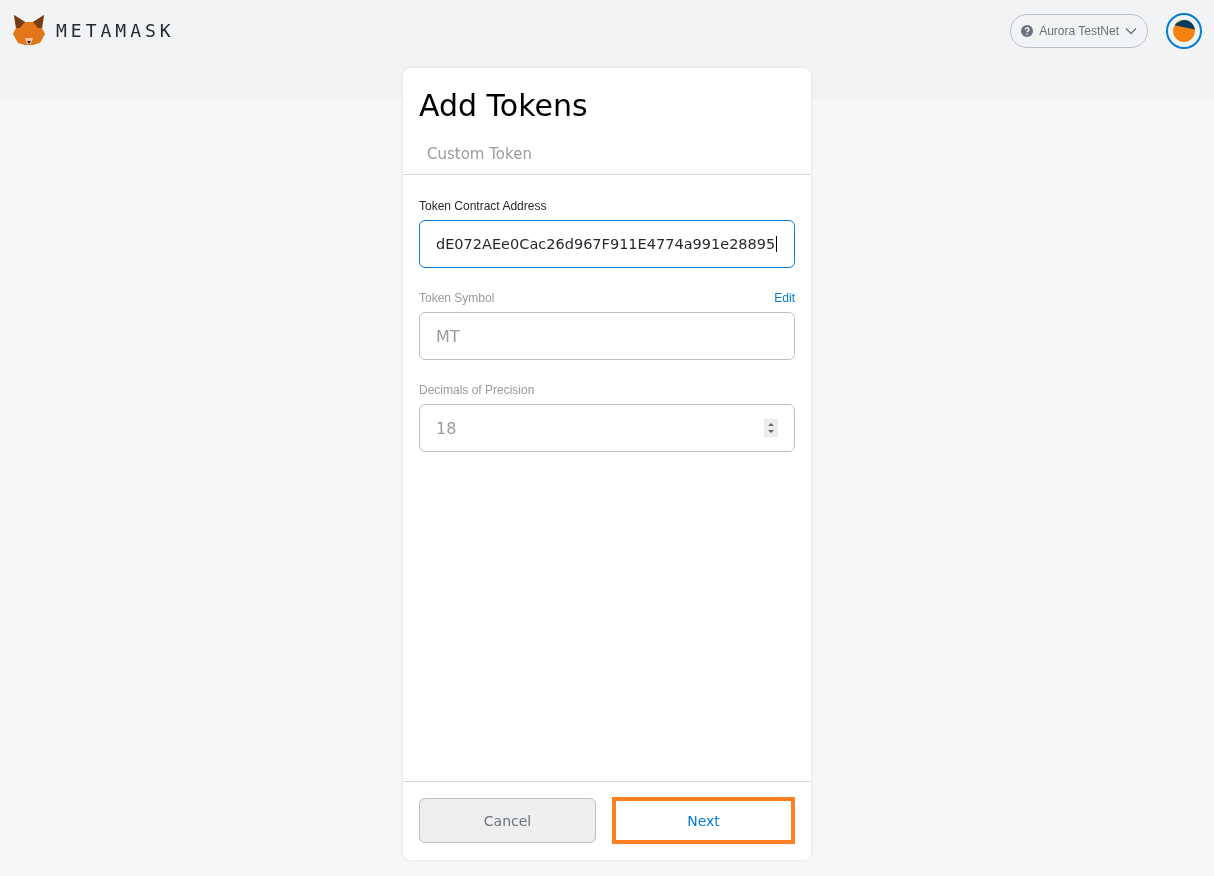  What do you see at coordinates (115, 30) in the screenshot?
I see `logo-wordmark: METAMASK` at bounding box center [115, 30].